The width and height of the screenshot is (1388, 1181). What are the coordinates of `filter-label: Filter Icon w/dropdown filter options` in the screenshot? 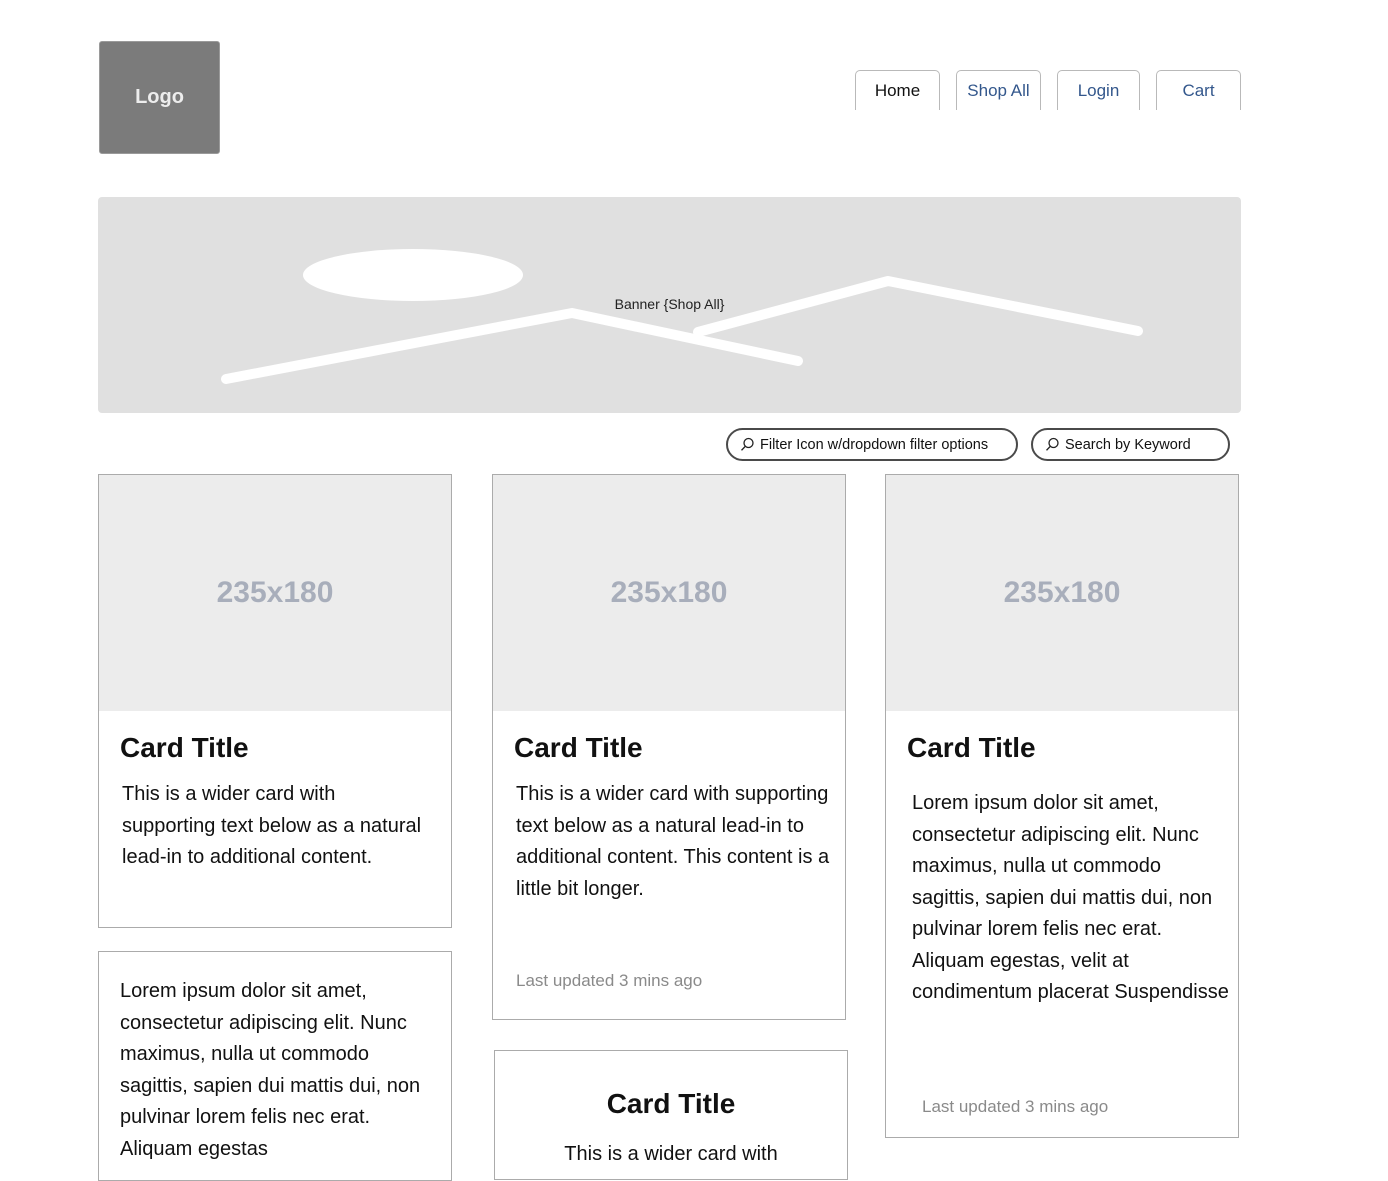 It's located at (874, 444).